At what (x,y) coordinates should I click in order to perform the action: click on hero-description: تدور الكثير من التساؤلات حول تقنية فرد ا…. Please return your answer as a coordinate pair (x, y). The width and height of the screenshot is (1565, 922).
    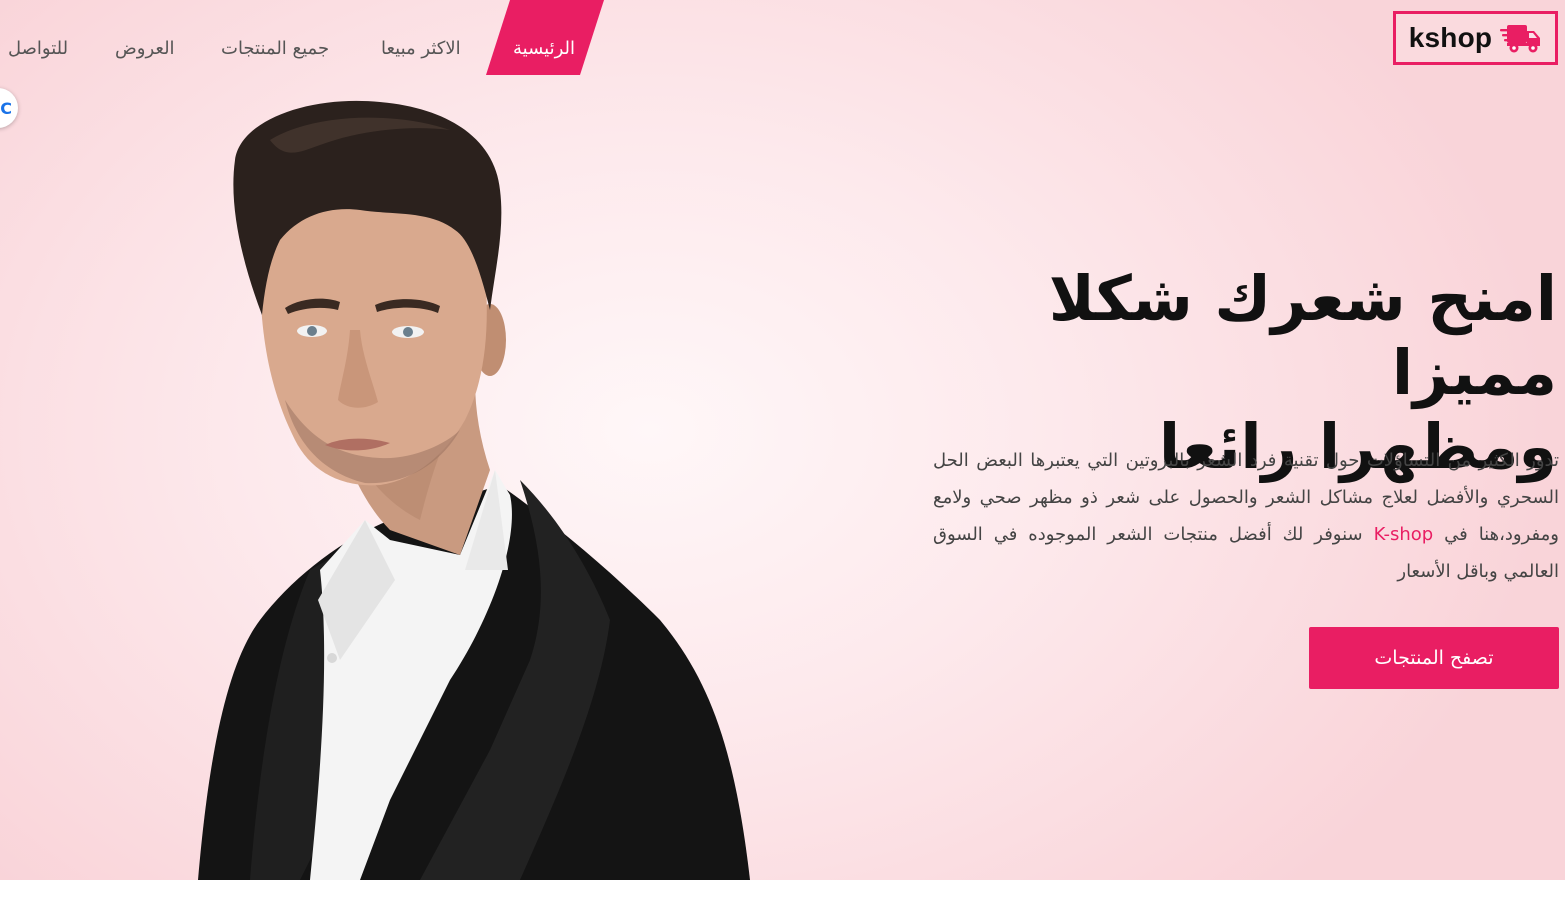
    Looking at the image, I should click on (1246, 516).